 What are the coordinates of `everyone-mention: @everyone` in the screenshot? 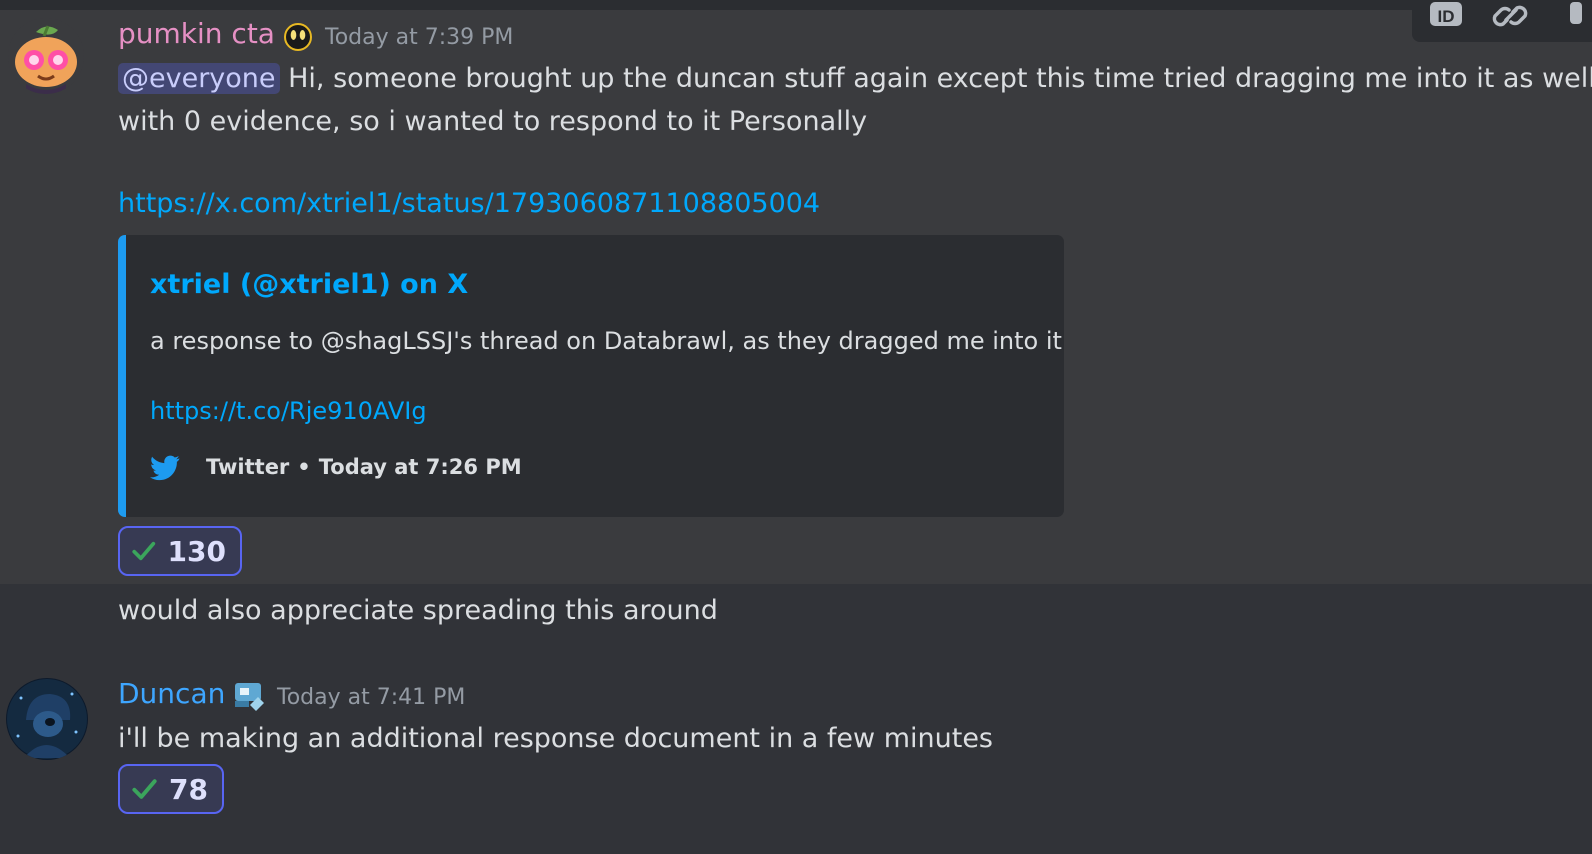 It's located at (199, 78).